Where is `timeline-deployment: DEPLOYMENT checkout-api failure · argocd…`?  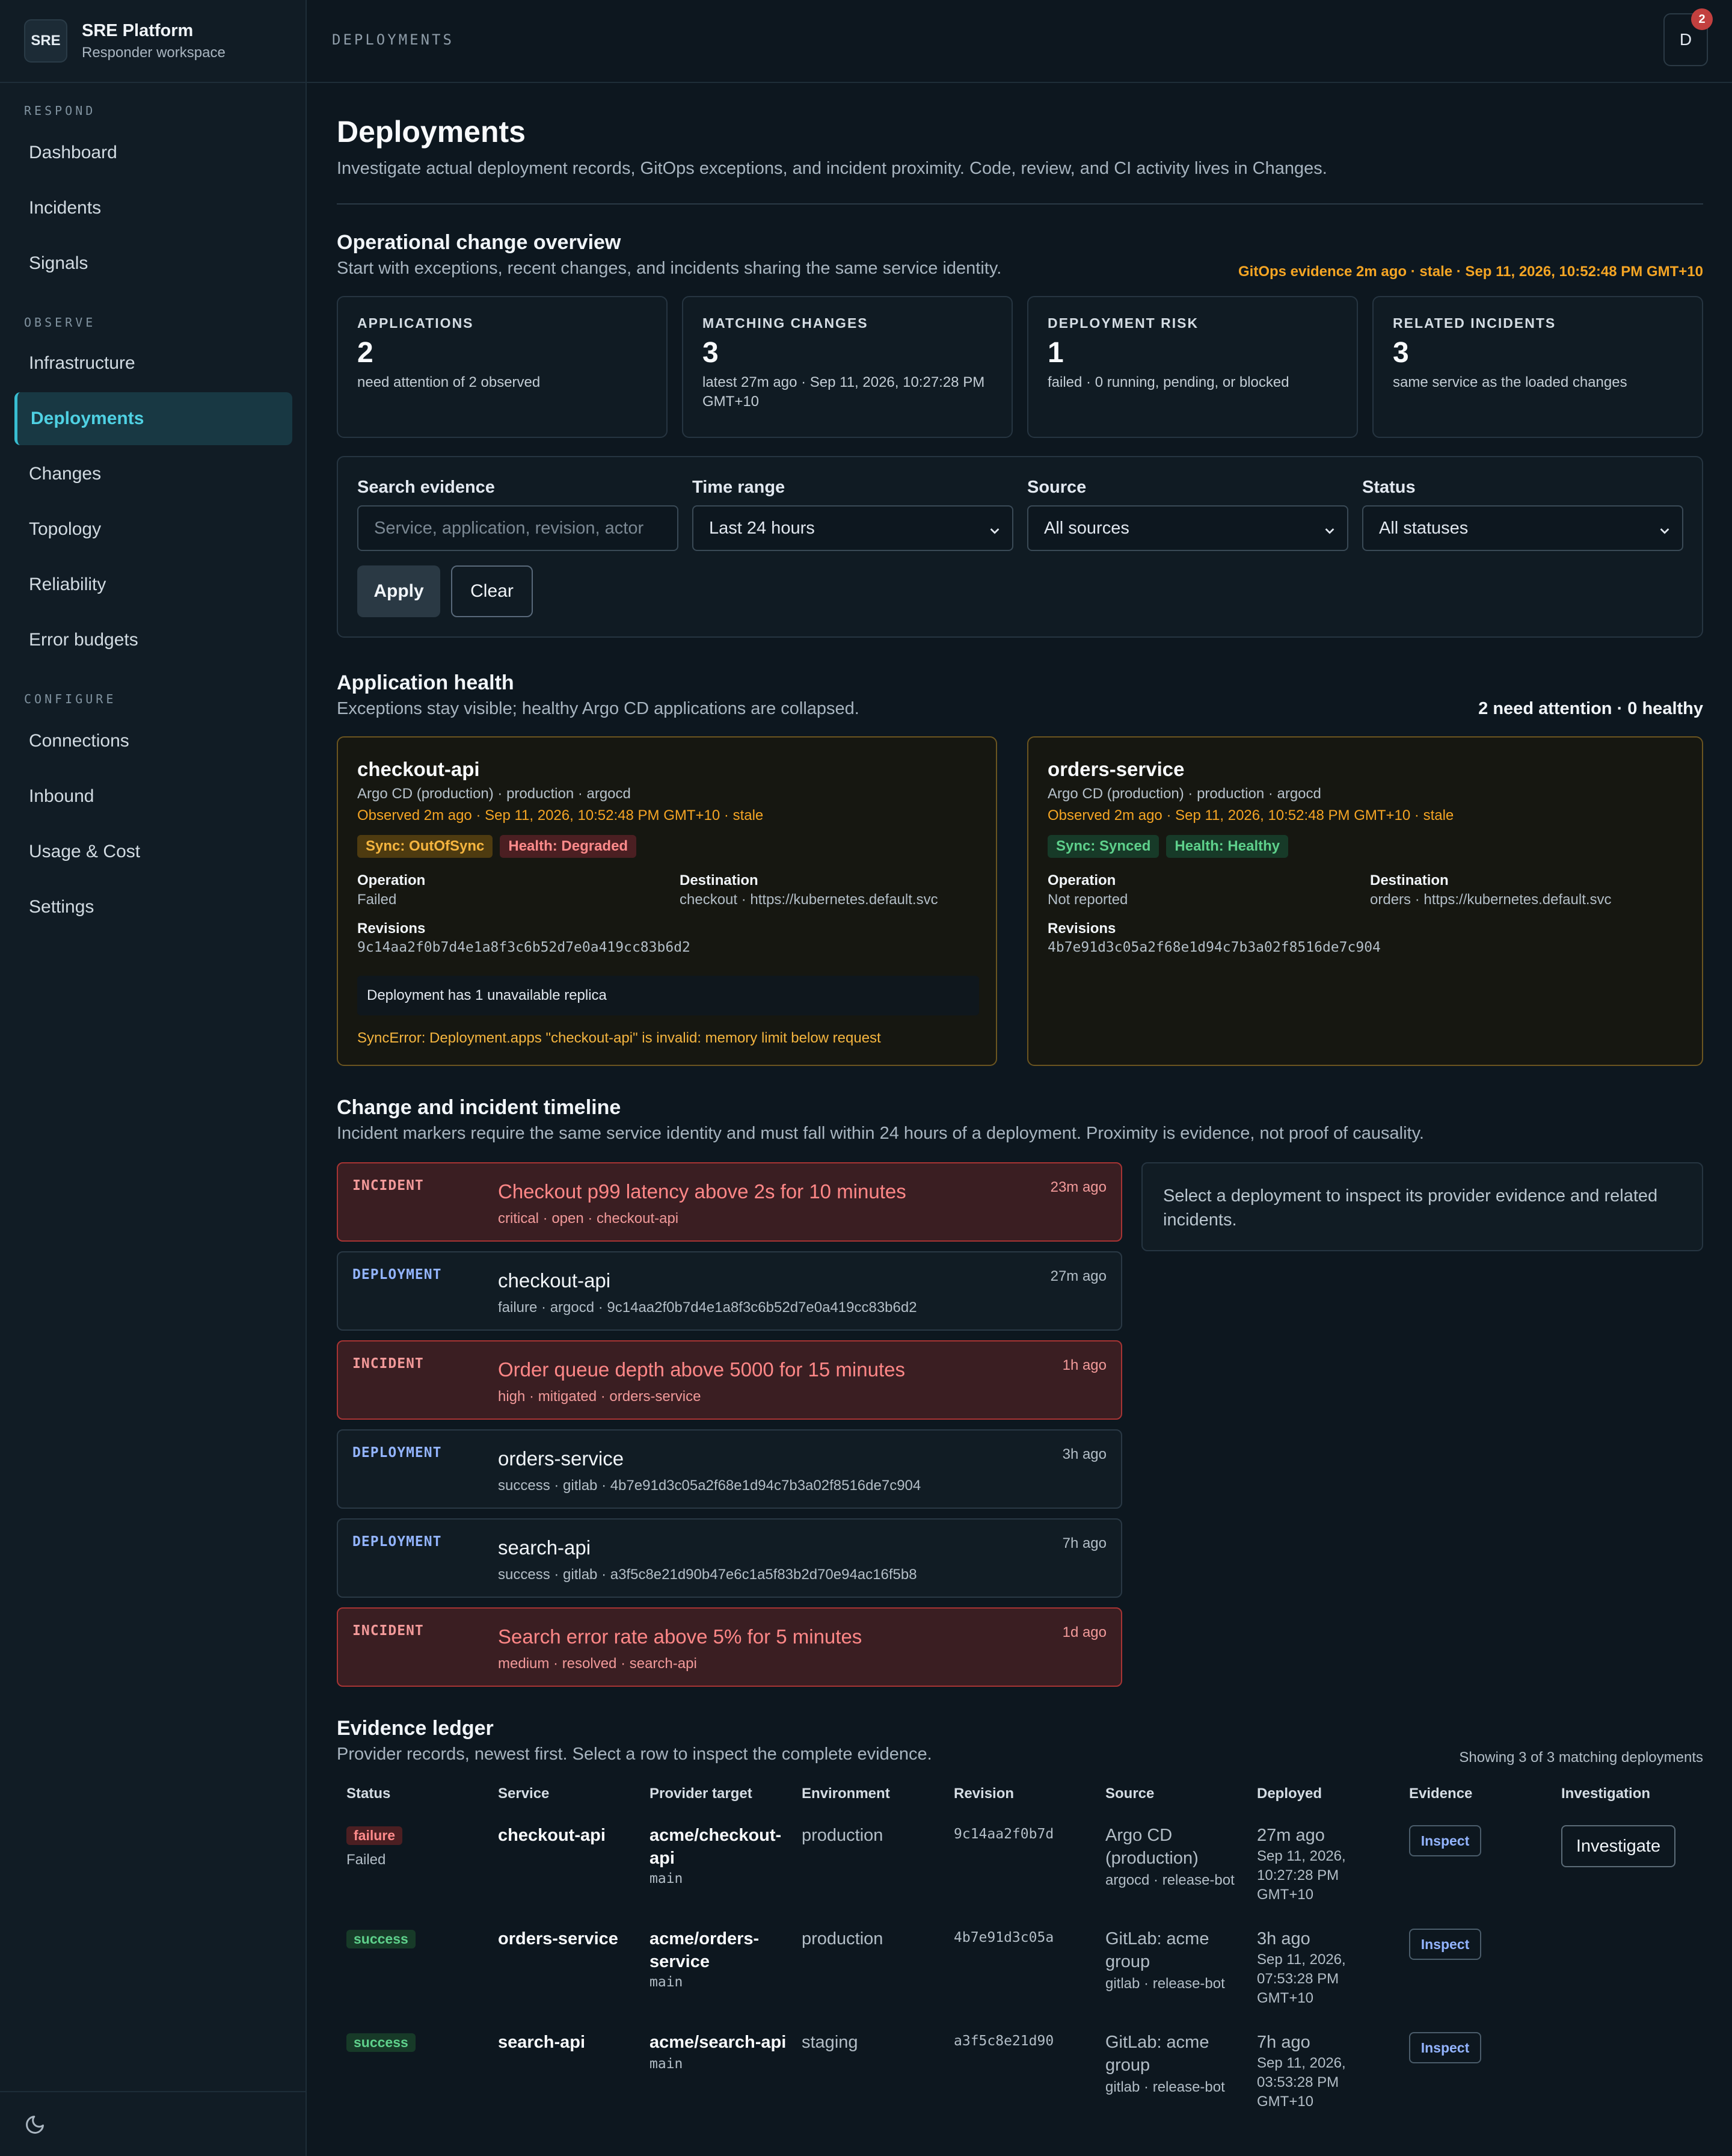
timeline-deployment: DEPLOYMENT checkout-api failure · argocd… is located at coordinates (729, 1291).